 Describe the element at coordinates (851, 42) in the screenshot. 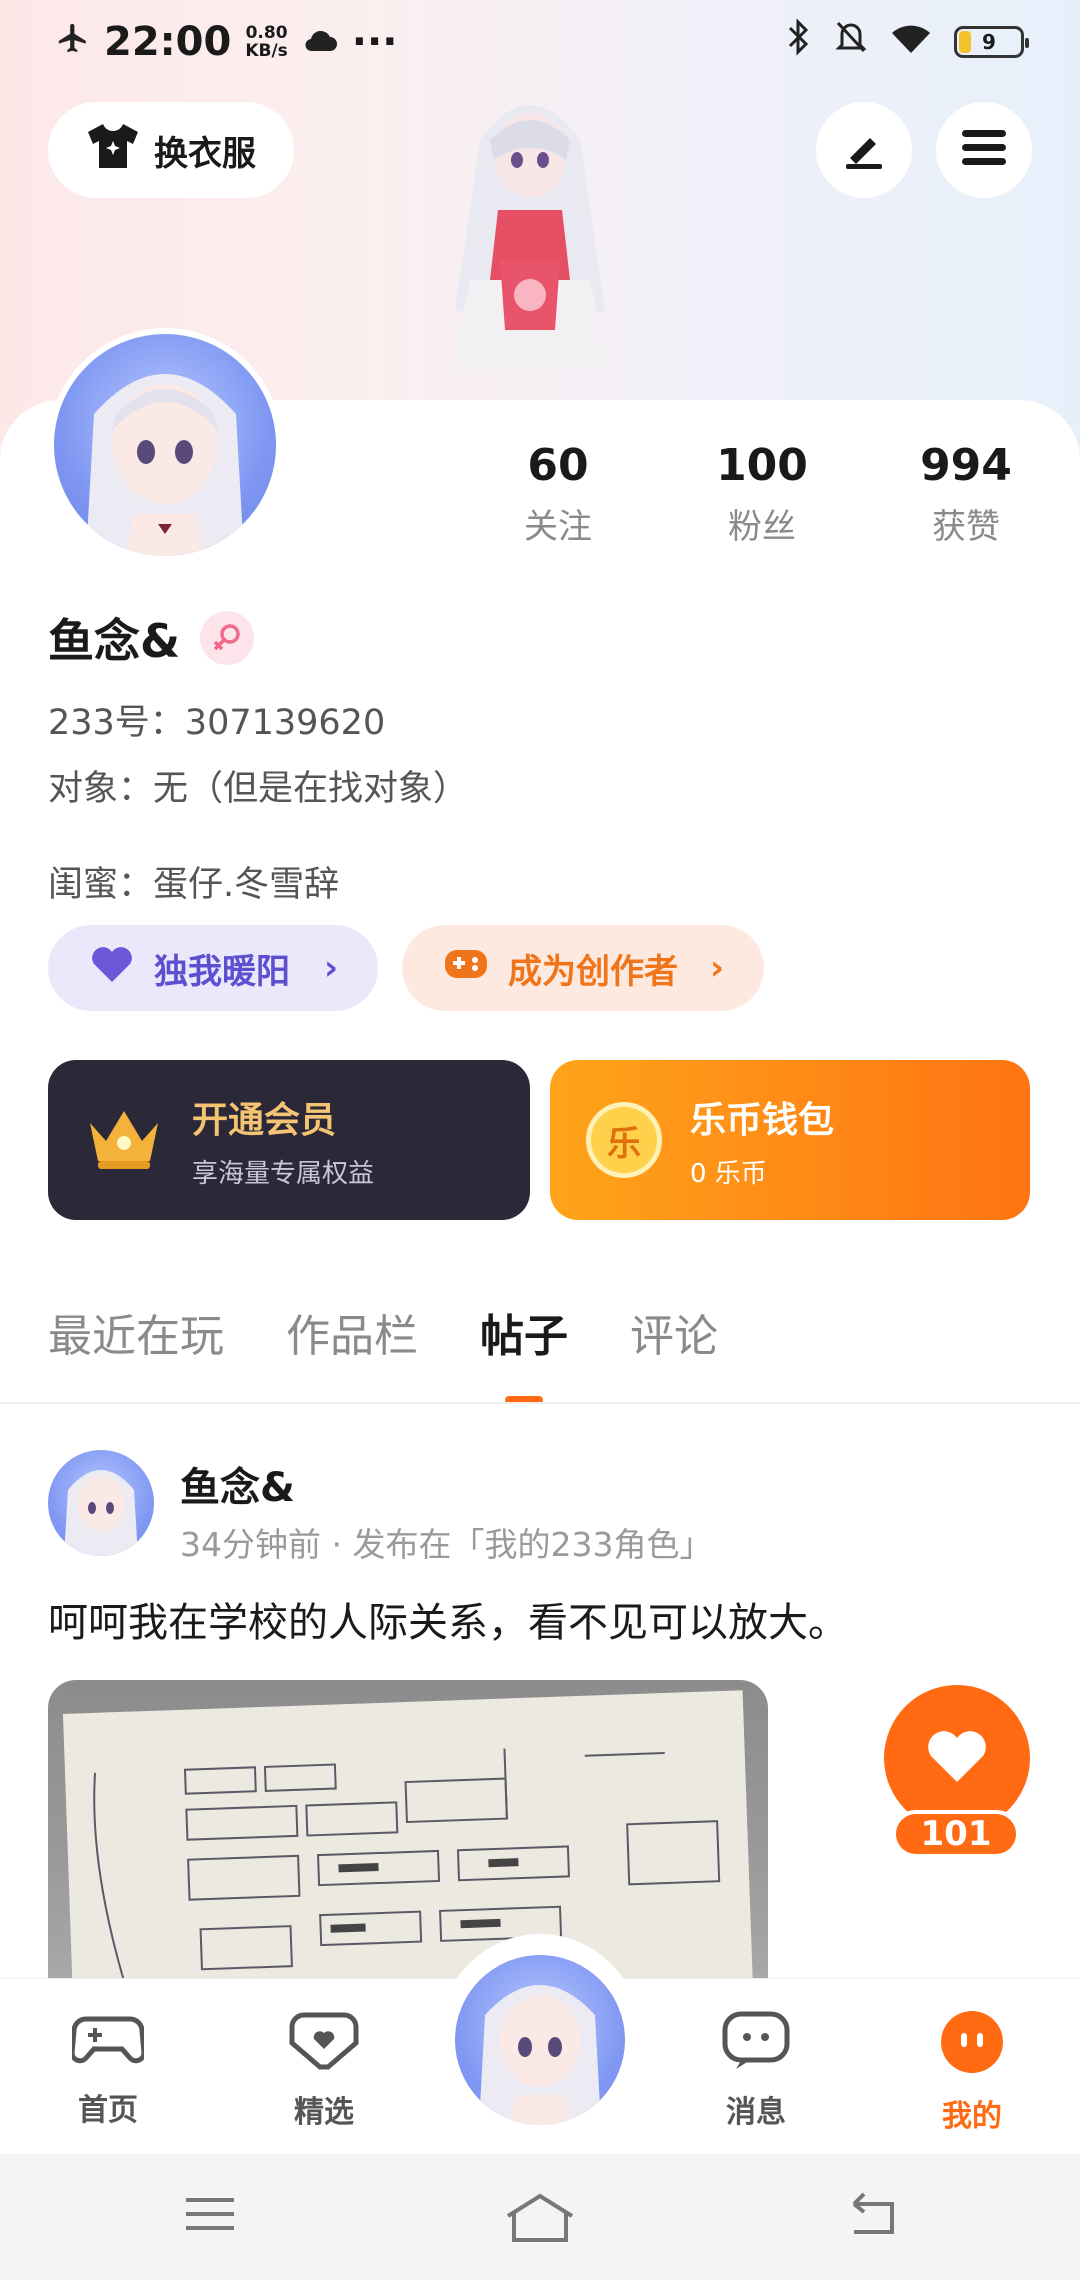

I see `mute-icon` at that location.